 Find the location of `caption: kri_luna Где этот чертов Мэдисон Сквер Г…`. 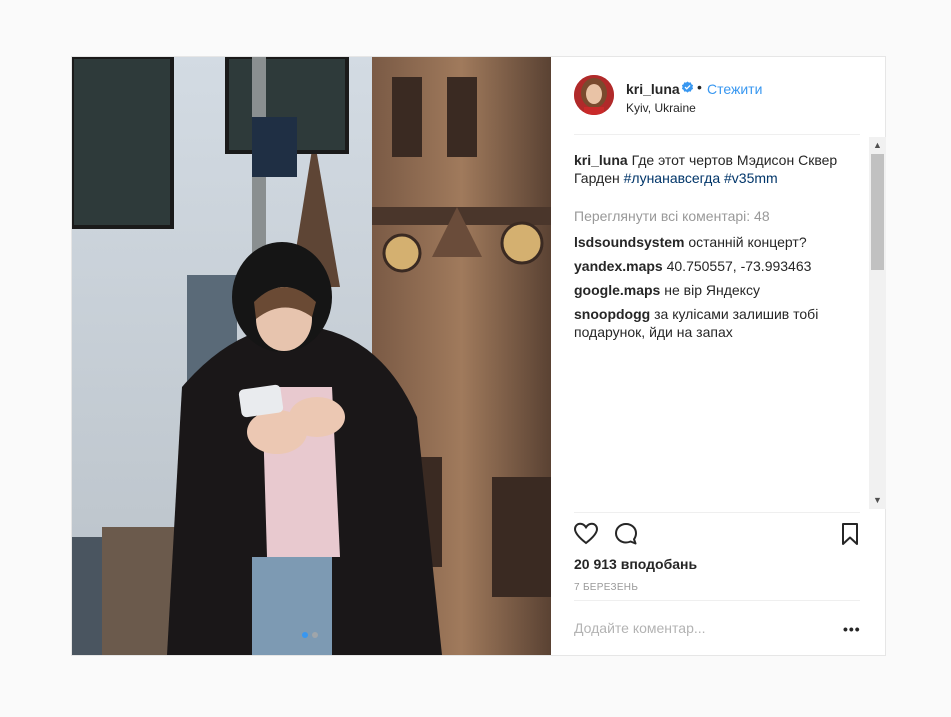

caption: kri_luna Где этот чертов Мэдисон Сквер Г… is located at coordinates (714, 169).